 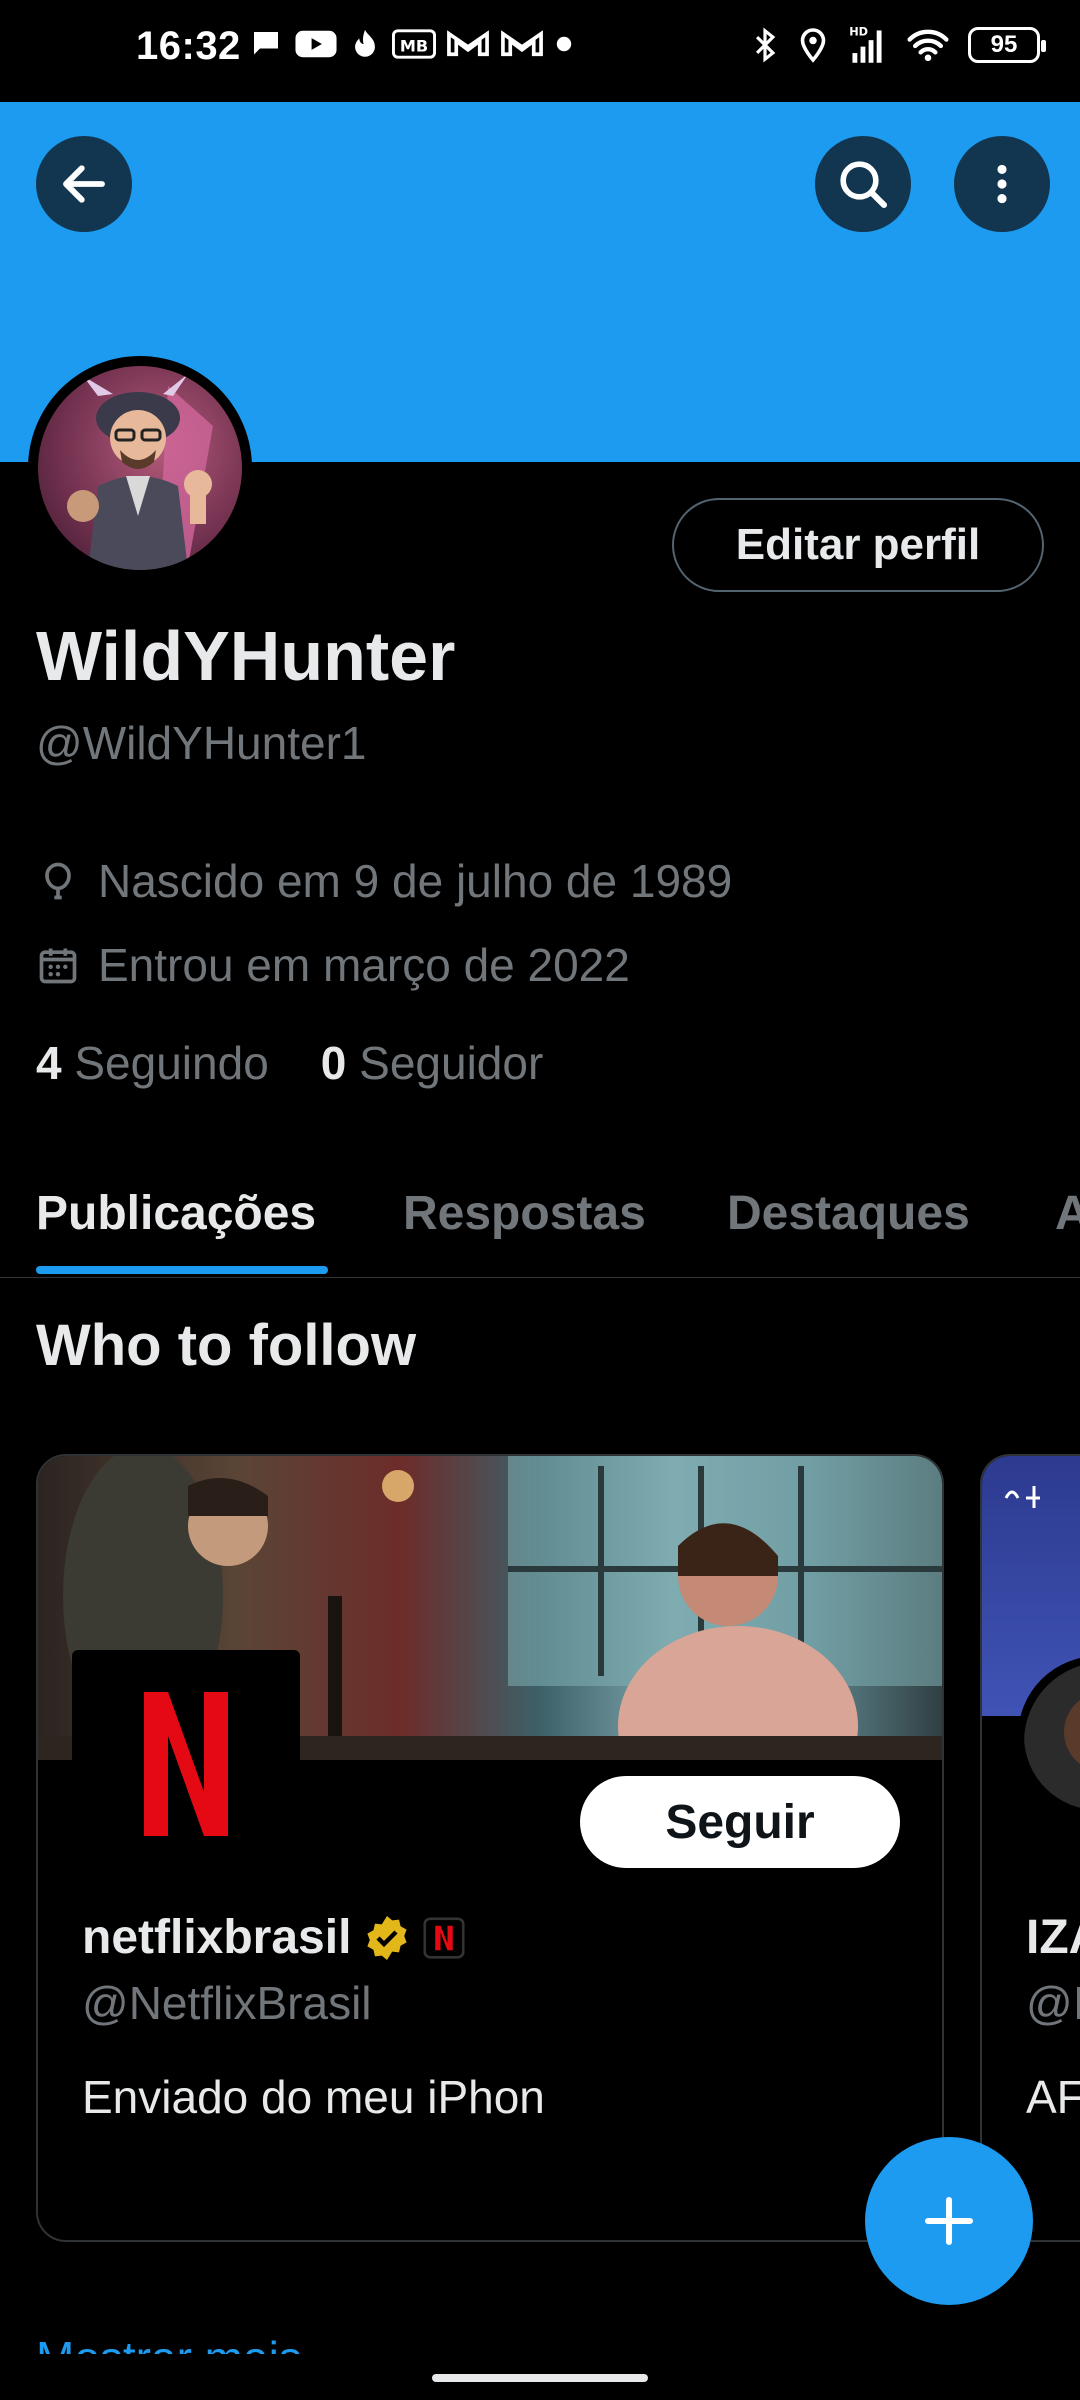 I want to click on svg-text: HD, so click(x=858, y=31).